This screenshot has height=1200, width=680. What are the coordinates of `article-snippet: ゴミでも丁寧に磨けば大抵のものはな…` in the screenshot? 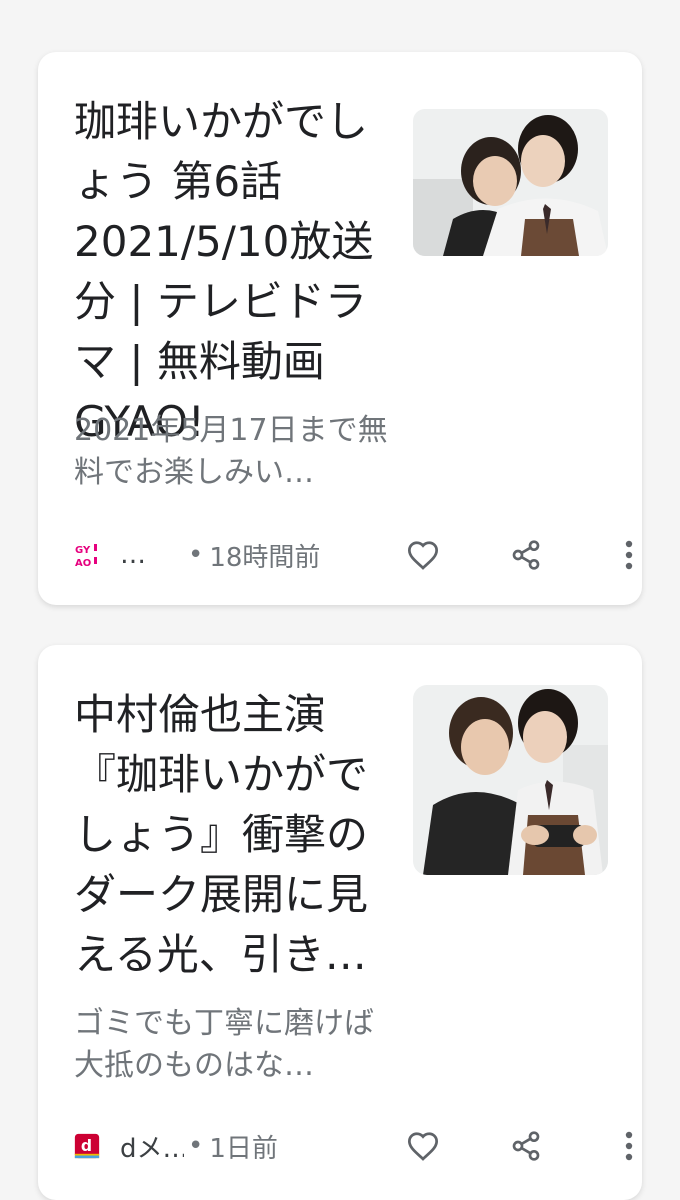 It's located at (224, 1044).